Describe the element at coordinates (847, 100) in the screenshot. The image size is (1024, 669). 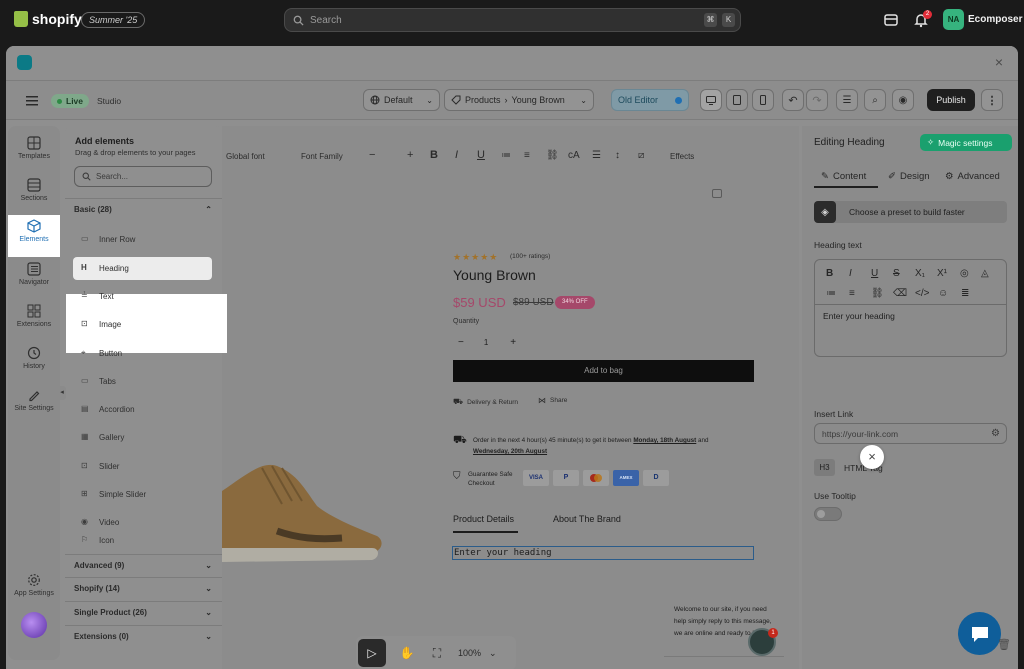
I see `settings-sliders-button: ☰` at that location.